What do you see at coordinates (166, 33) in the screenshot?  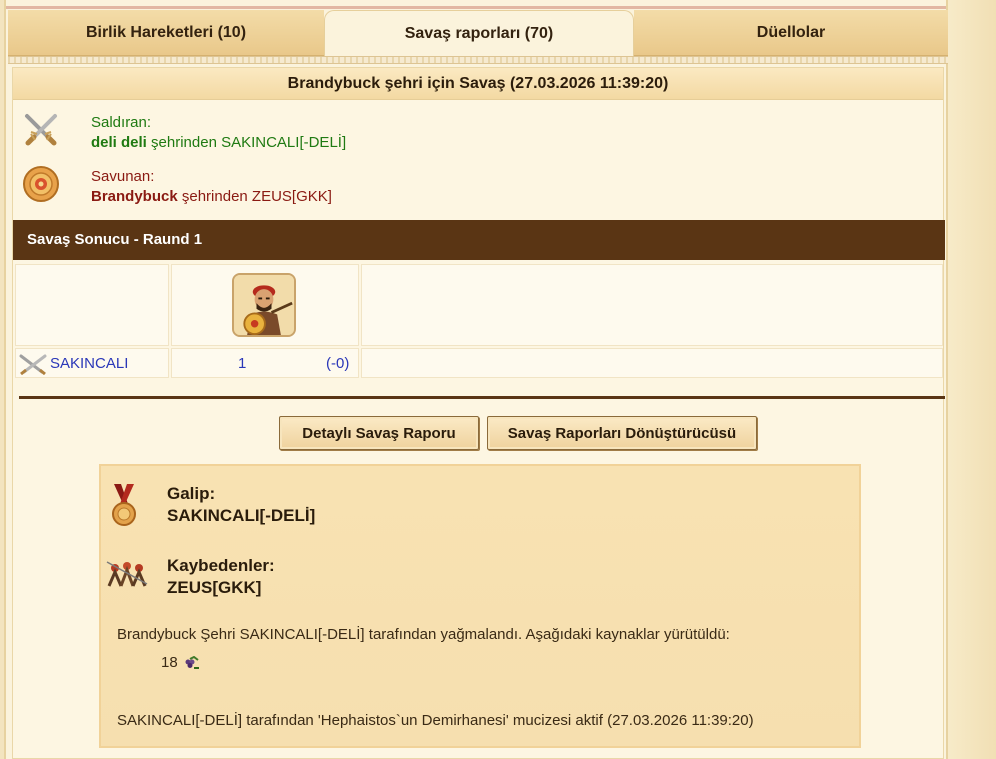 I see `tab-unit-movements: Birlik Hareketleri (10)` at bounding box center [166, 33].